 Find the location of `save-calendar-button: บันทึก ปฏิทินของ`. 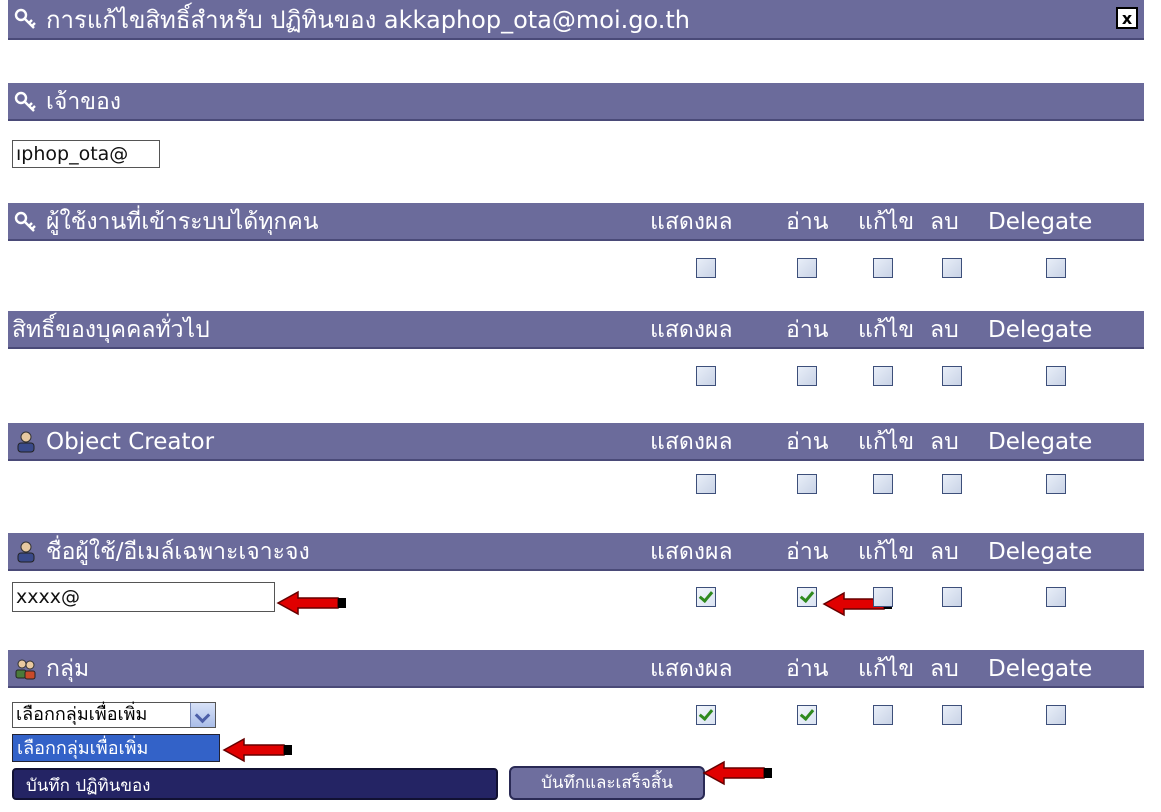

save-calendar-button: บันทึก ปฏิทินของ is located at coordinates (255, 784).